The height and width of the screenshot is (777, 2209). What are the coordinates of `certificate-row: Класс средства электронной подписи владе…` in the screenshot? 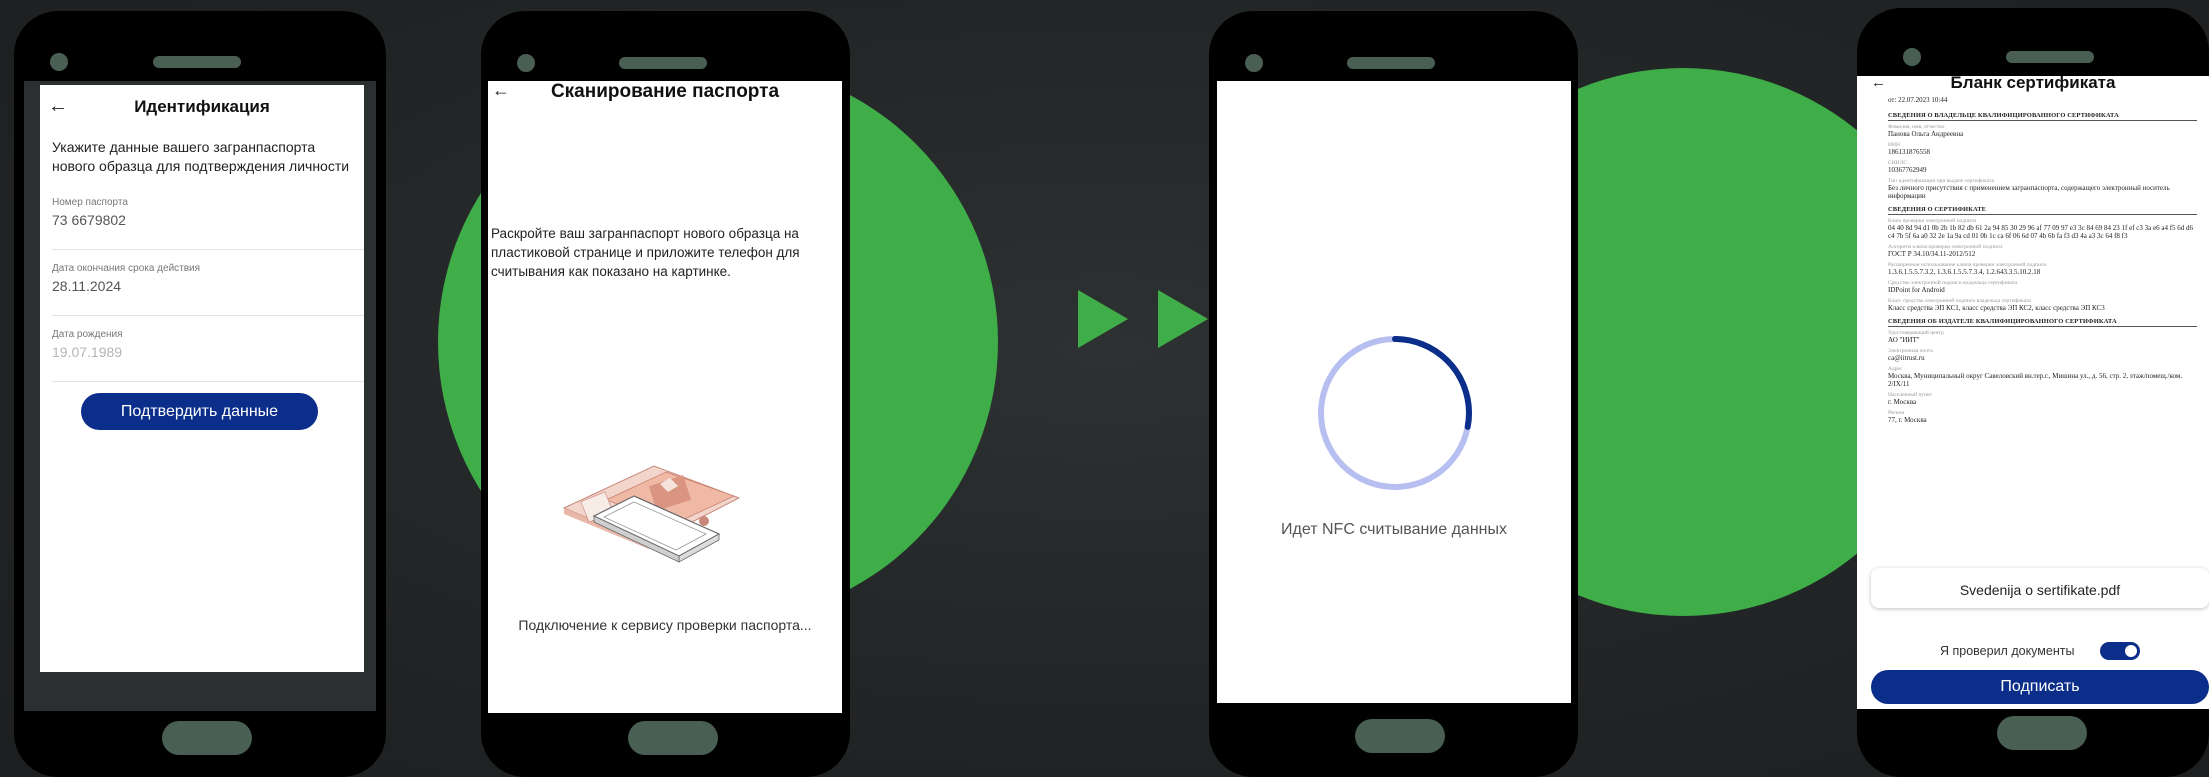 It's located at (2042, 305).